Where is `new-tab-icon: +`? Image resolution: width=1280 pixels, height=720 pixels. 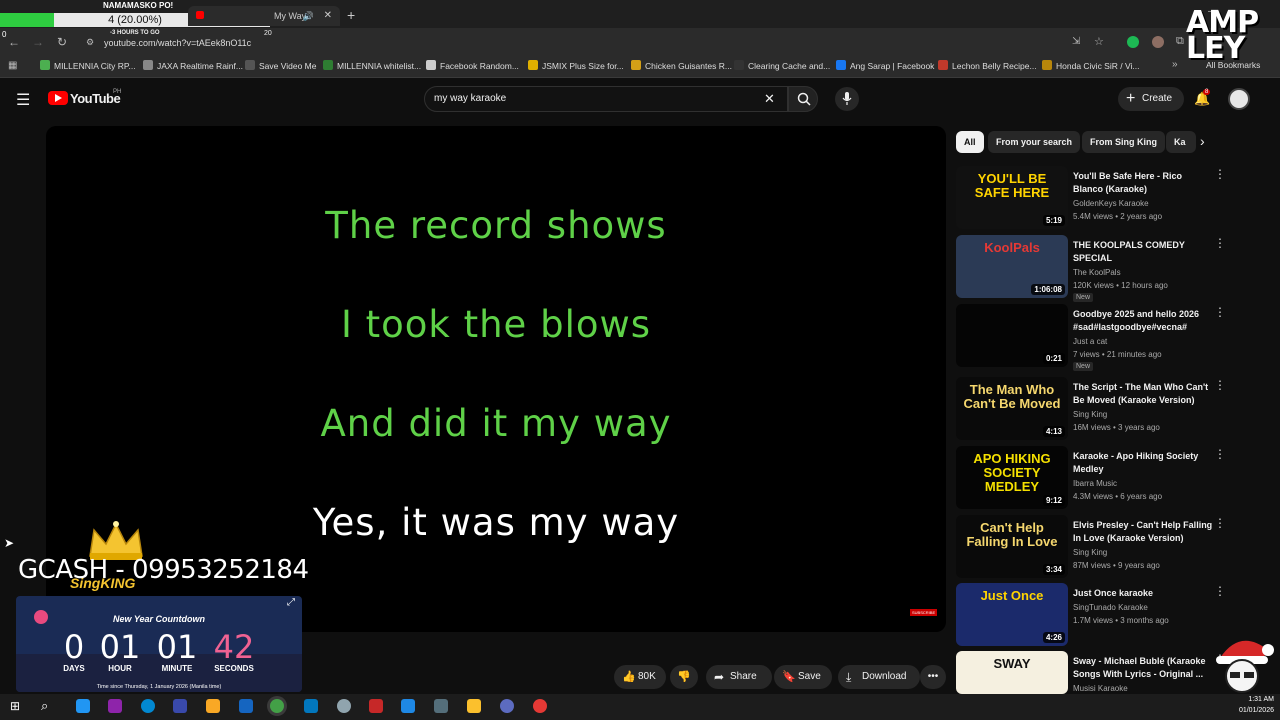 new-tab-icon: + is located at coordinates (351, 15).